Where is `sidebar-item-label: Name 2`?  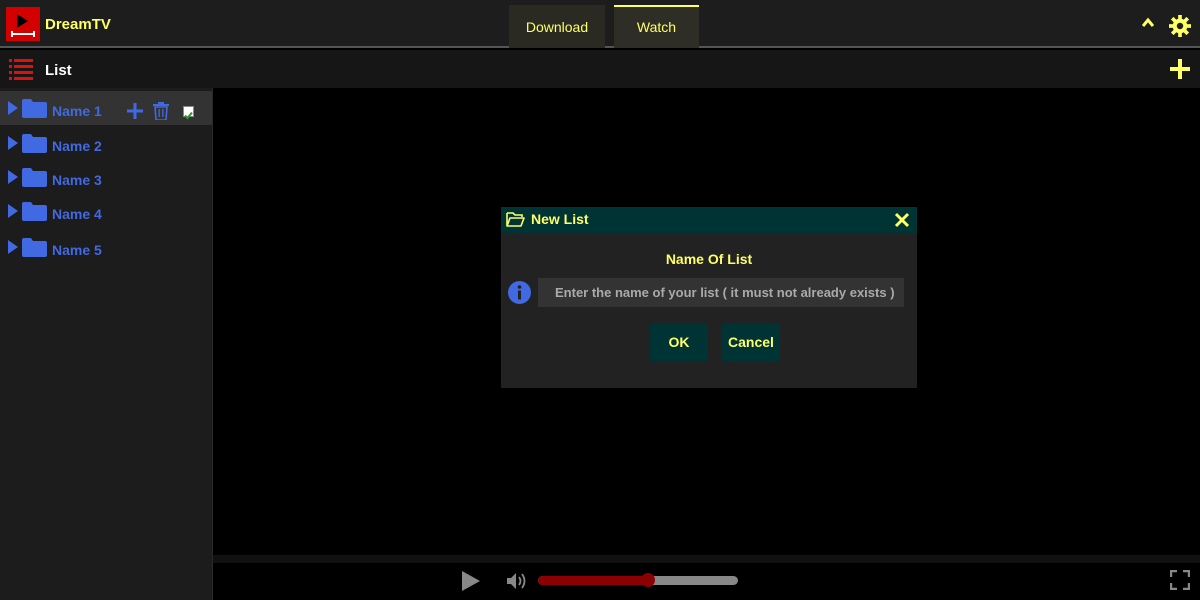
sidebar-item-label: Name 2 is located at coordinates (77, 146).